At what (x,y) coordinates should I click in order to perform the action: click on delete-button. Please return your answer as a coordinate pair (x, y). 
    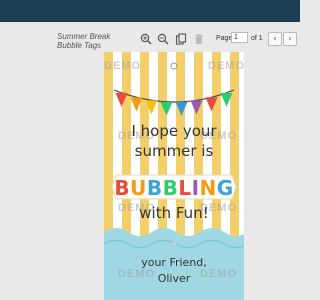
    Looking at the image, I should click on (199, 39).